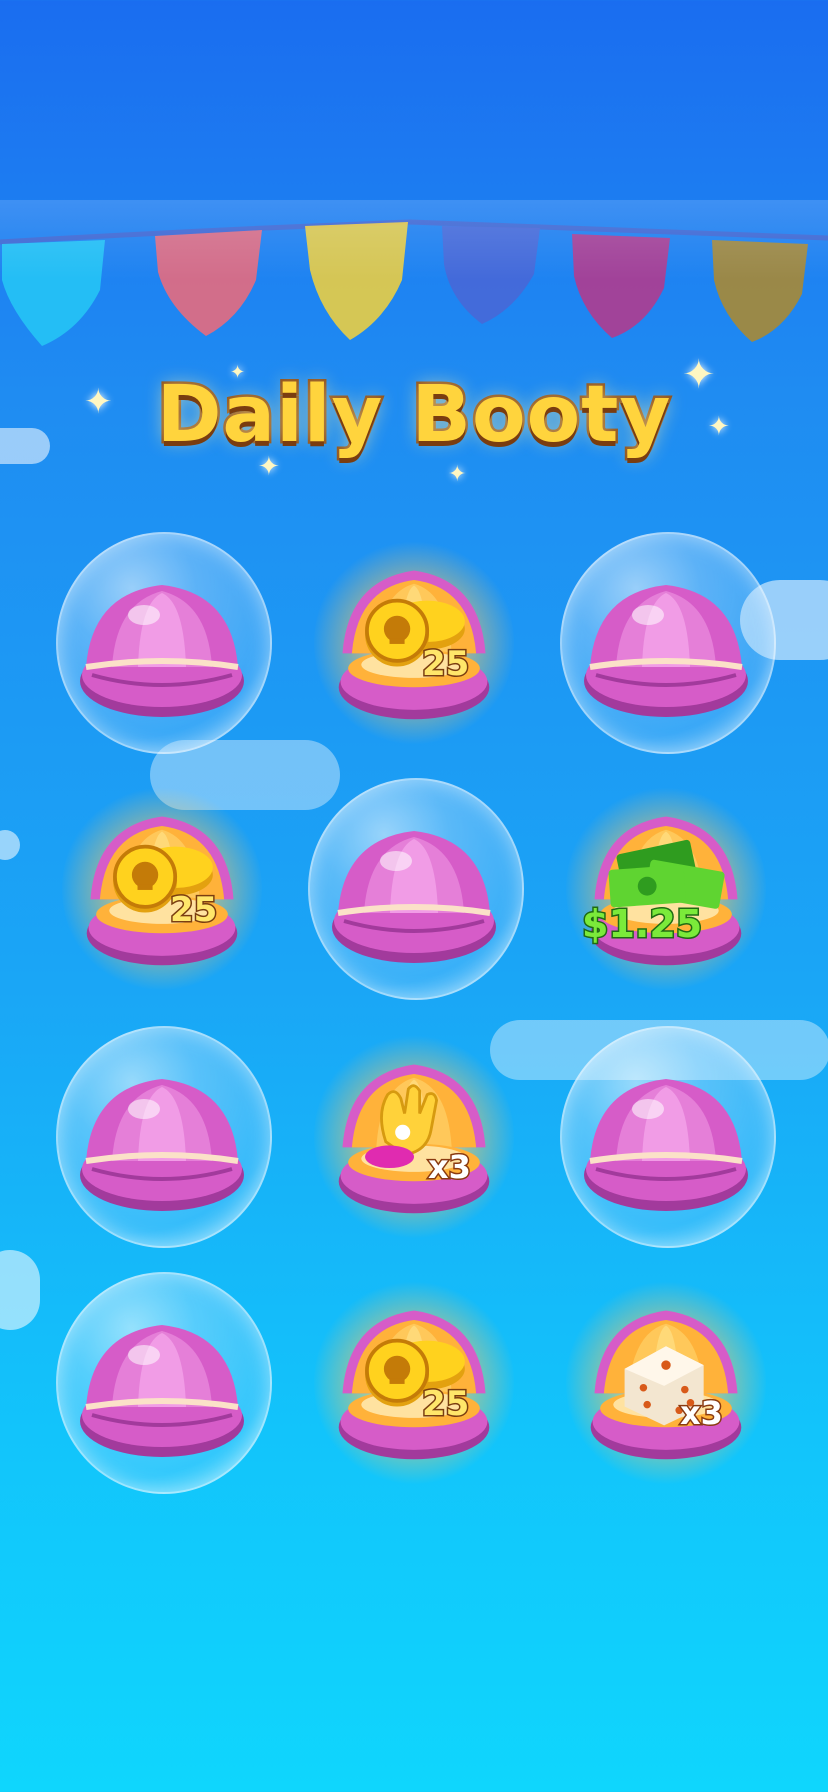  Describe the element at coordinates (666, 889) in the screenshot. I see `opened-shell-reward: $1.25` at that location.